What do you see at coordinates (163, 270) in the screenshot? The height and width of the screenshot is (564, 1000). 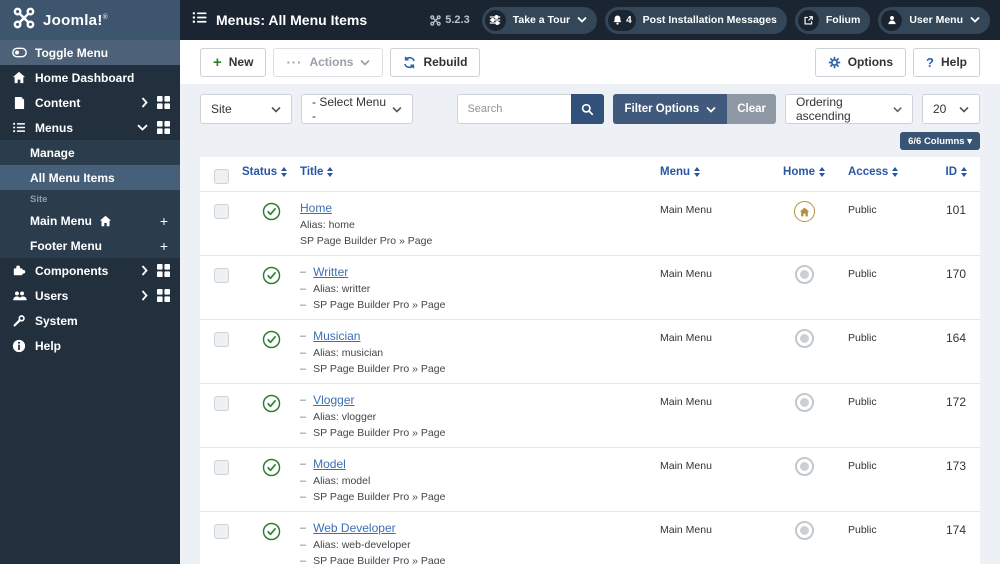 I see `components-dashboard-grid-icon` at bounding box center [163, 270].